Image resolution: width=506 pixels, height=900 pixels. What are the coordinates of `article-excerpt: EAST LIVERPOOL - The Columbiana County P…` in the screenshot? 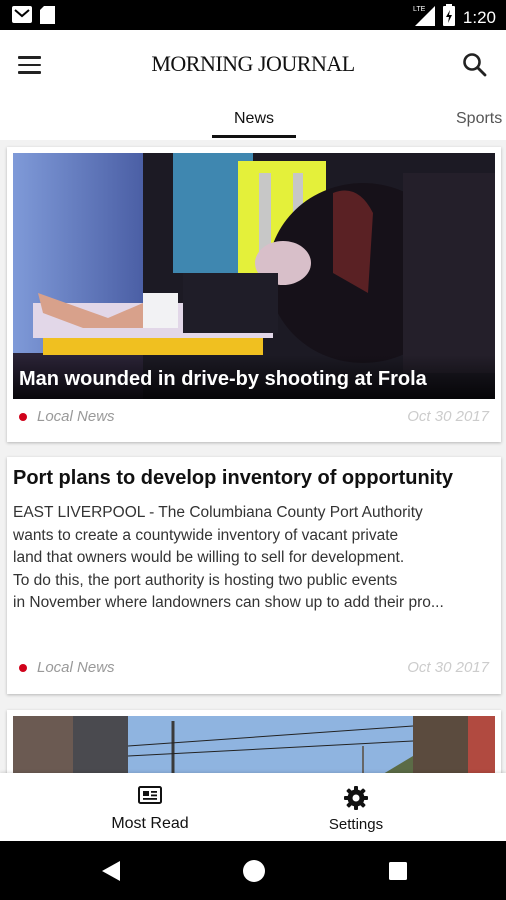 It's located at (228, 557).